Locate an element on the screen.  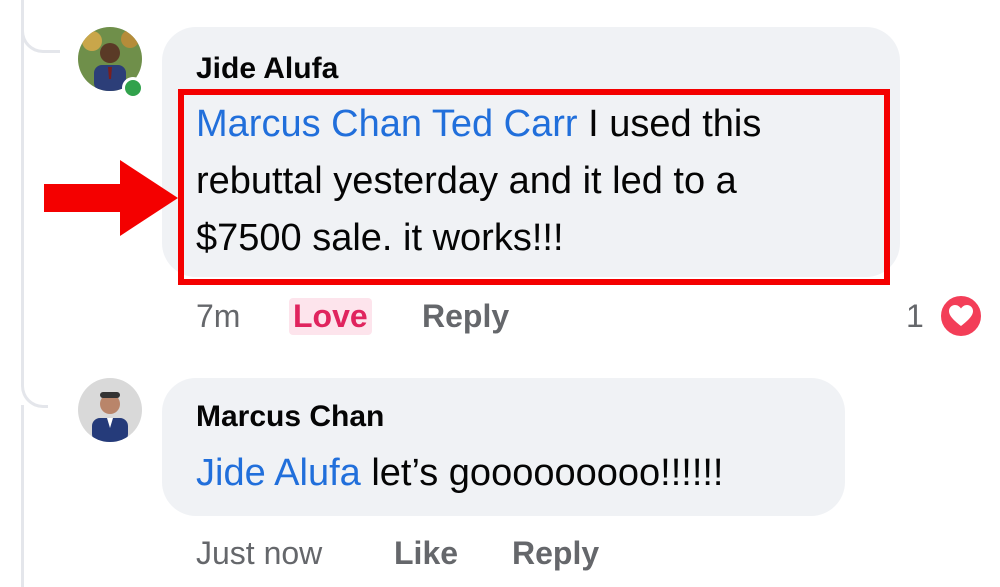
heart-icon is located at coordinates (961, 316).